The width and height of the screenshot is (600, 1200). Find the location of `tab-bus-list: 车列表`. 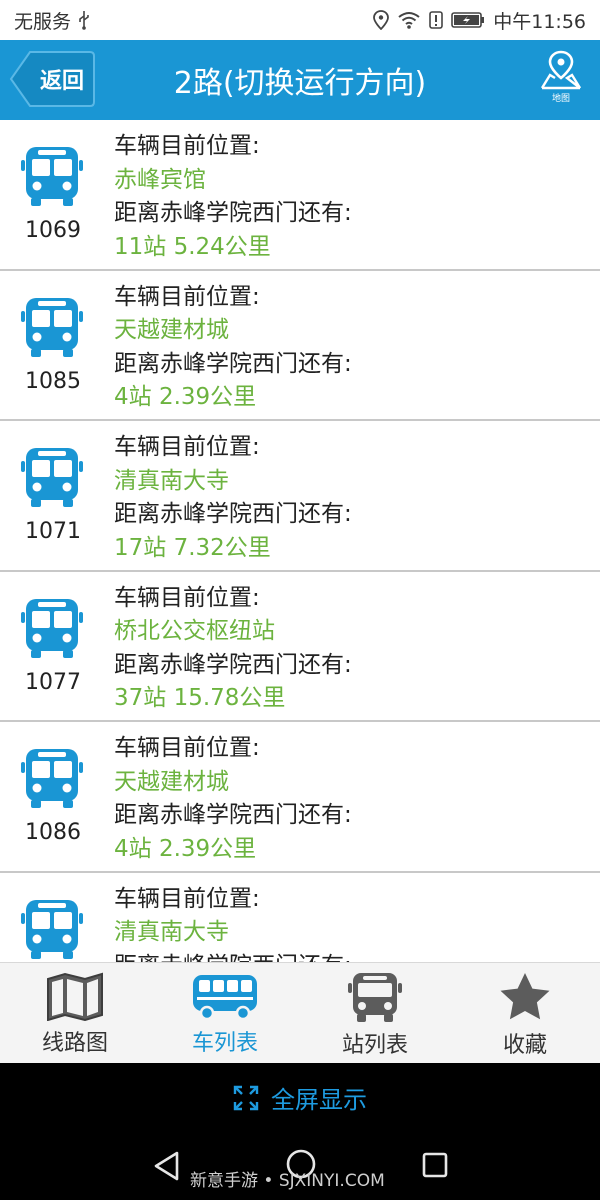

tab-bus-list: 车列表 is located at coordinates (225, 1013).